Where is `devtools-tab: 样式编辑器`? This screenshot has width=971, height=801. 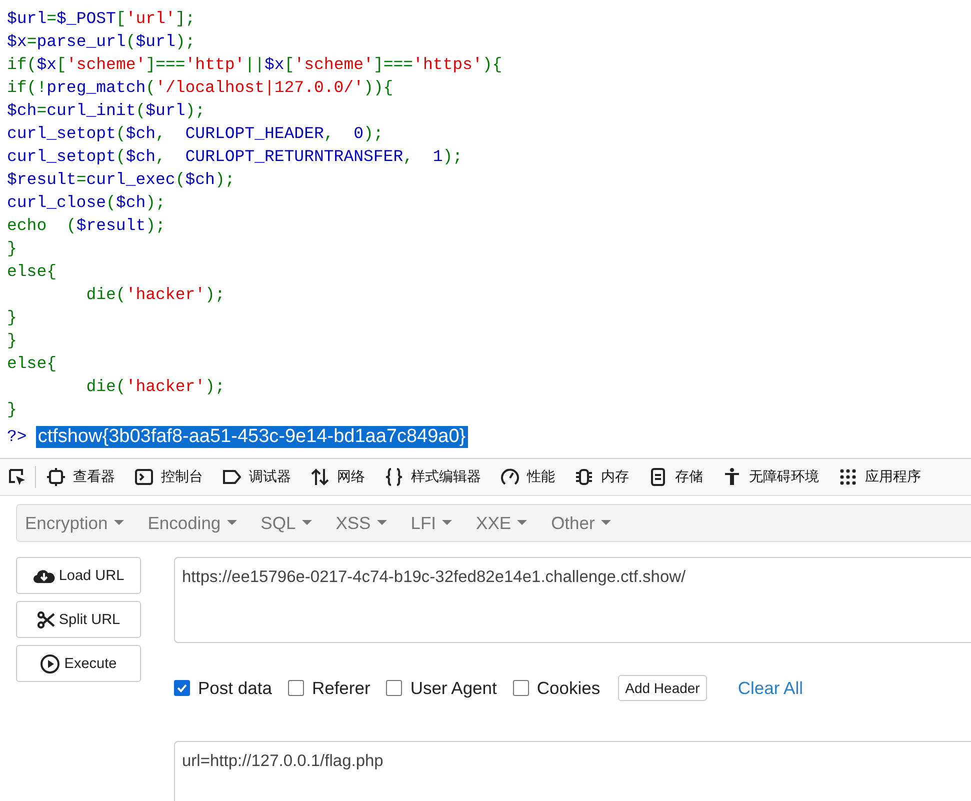
devtools-tab: 样式编辑器 is located at coordinates (432, 477).